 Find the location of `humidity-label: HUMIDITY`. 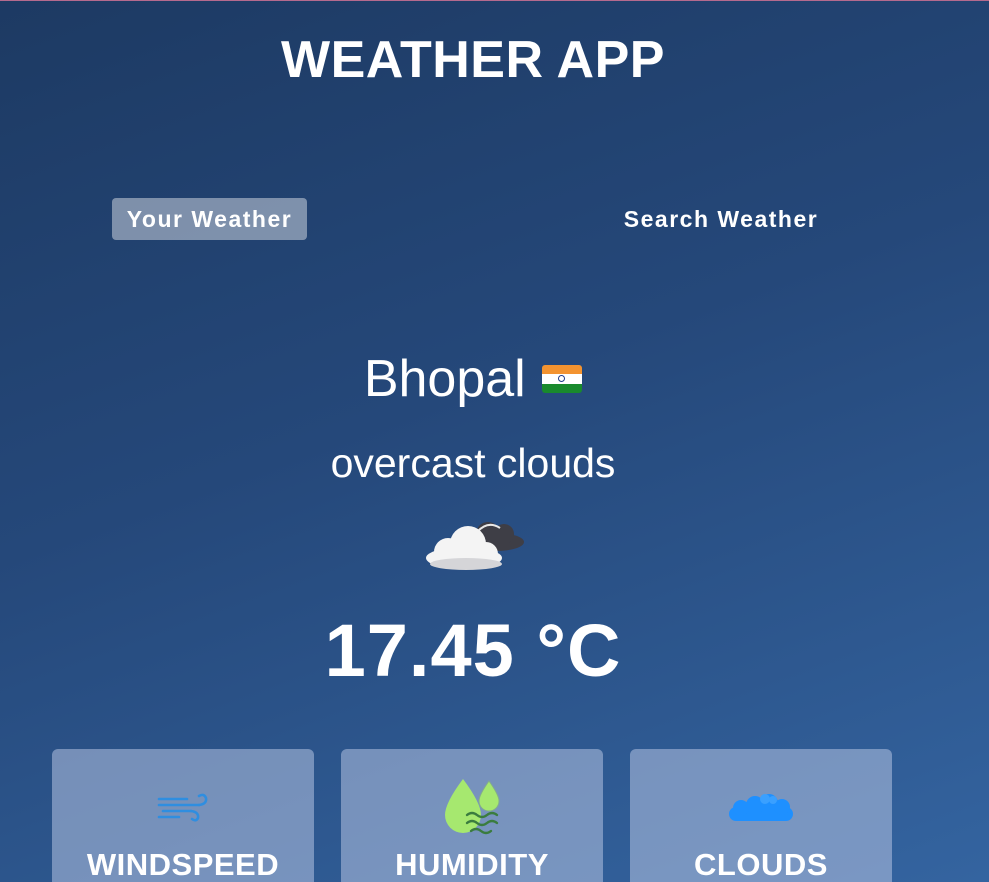

humidity-label: HUMIDITY is located at coordinates (472, 864).